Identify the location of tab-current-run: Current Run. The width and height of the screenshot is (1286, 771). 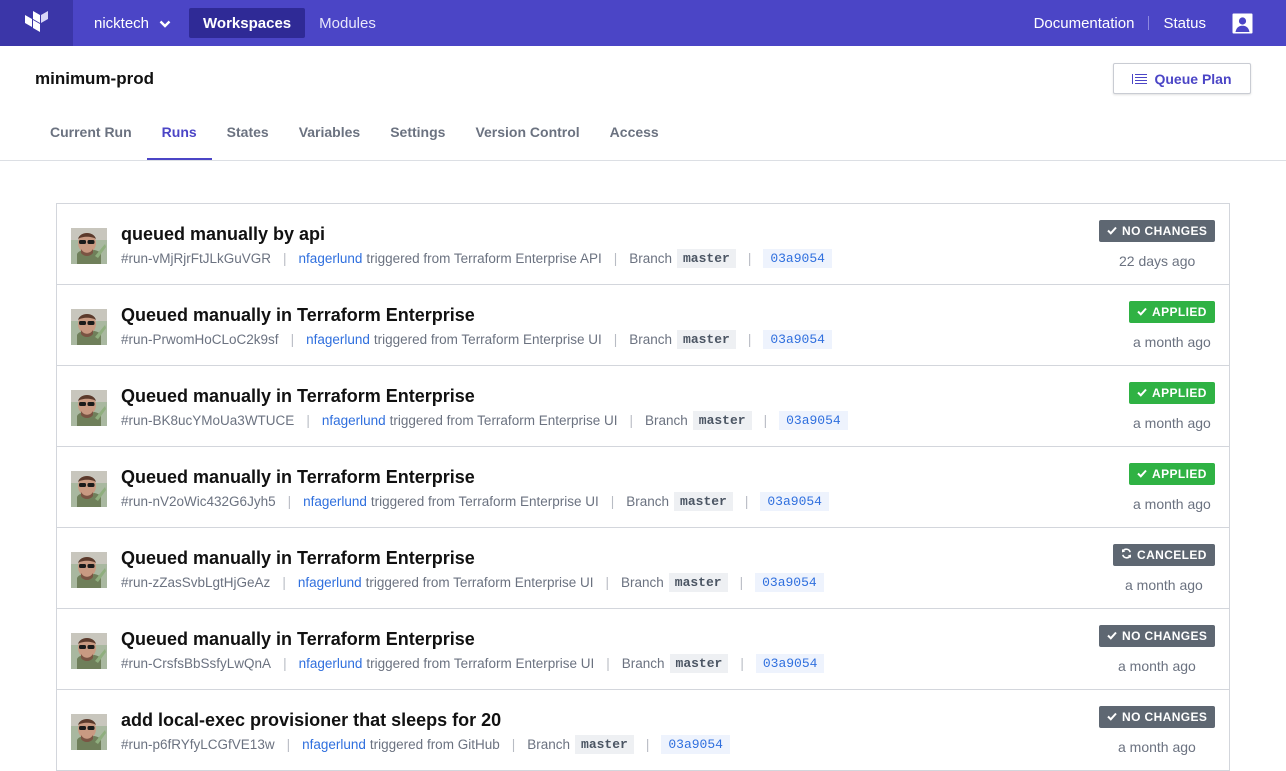
(91, 136).